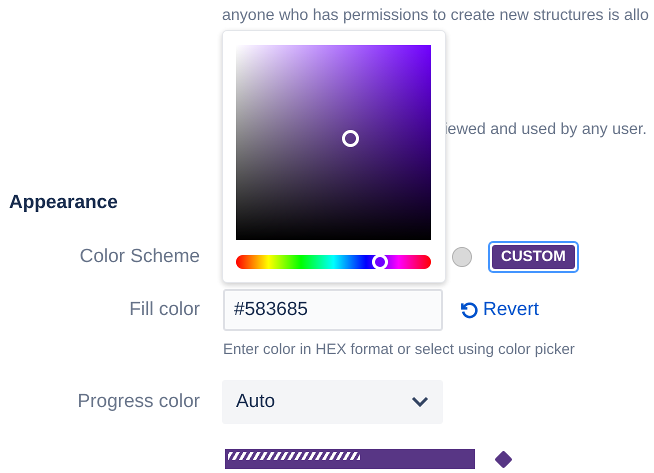  Describe the element at coordinates (399, 349) in the screenshot. I see `hint-text: Enter color in HEX format or select using color picker` at that location.